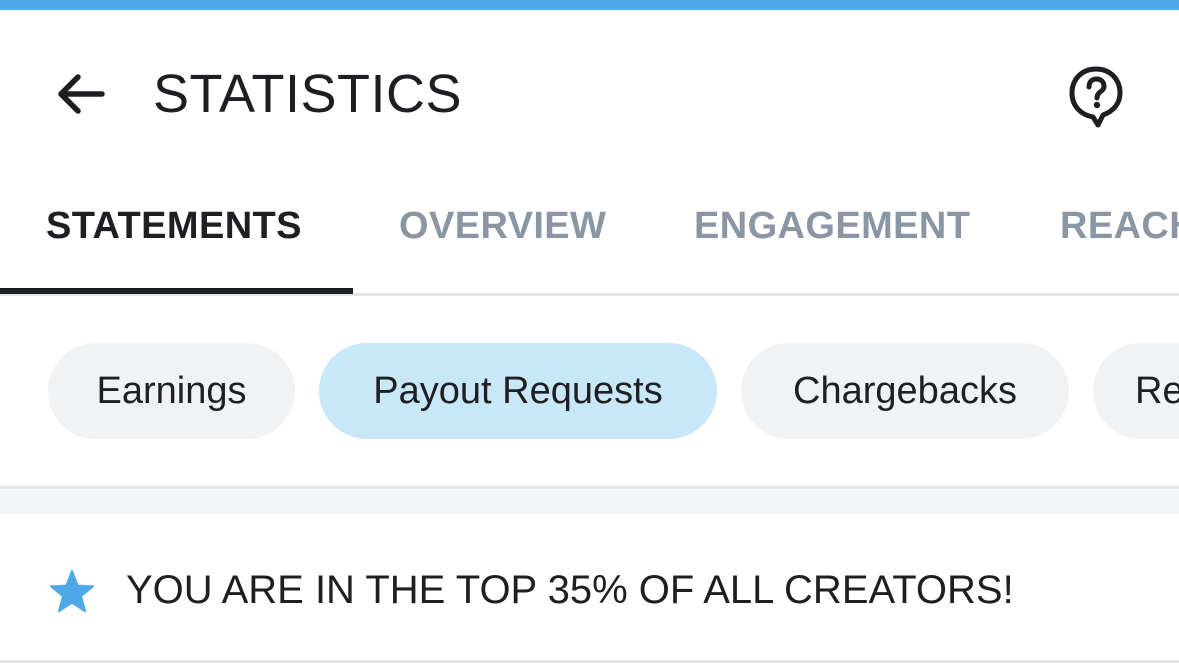  Describe the element at coordinates (176, 291) in the screenshot. I see `active-tab-indicator` at that location.